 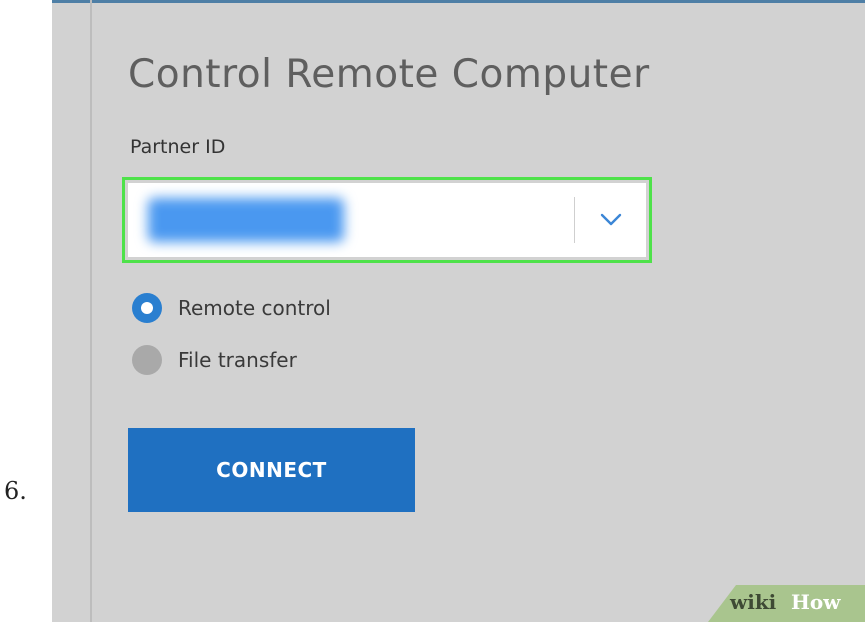 I want to click on partner-id-value, so click(x=246, y=220).